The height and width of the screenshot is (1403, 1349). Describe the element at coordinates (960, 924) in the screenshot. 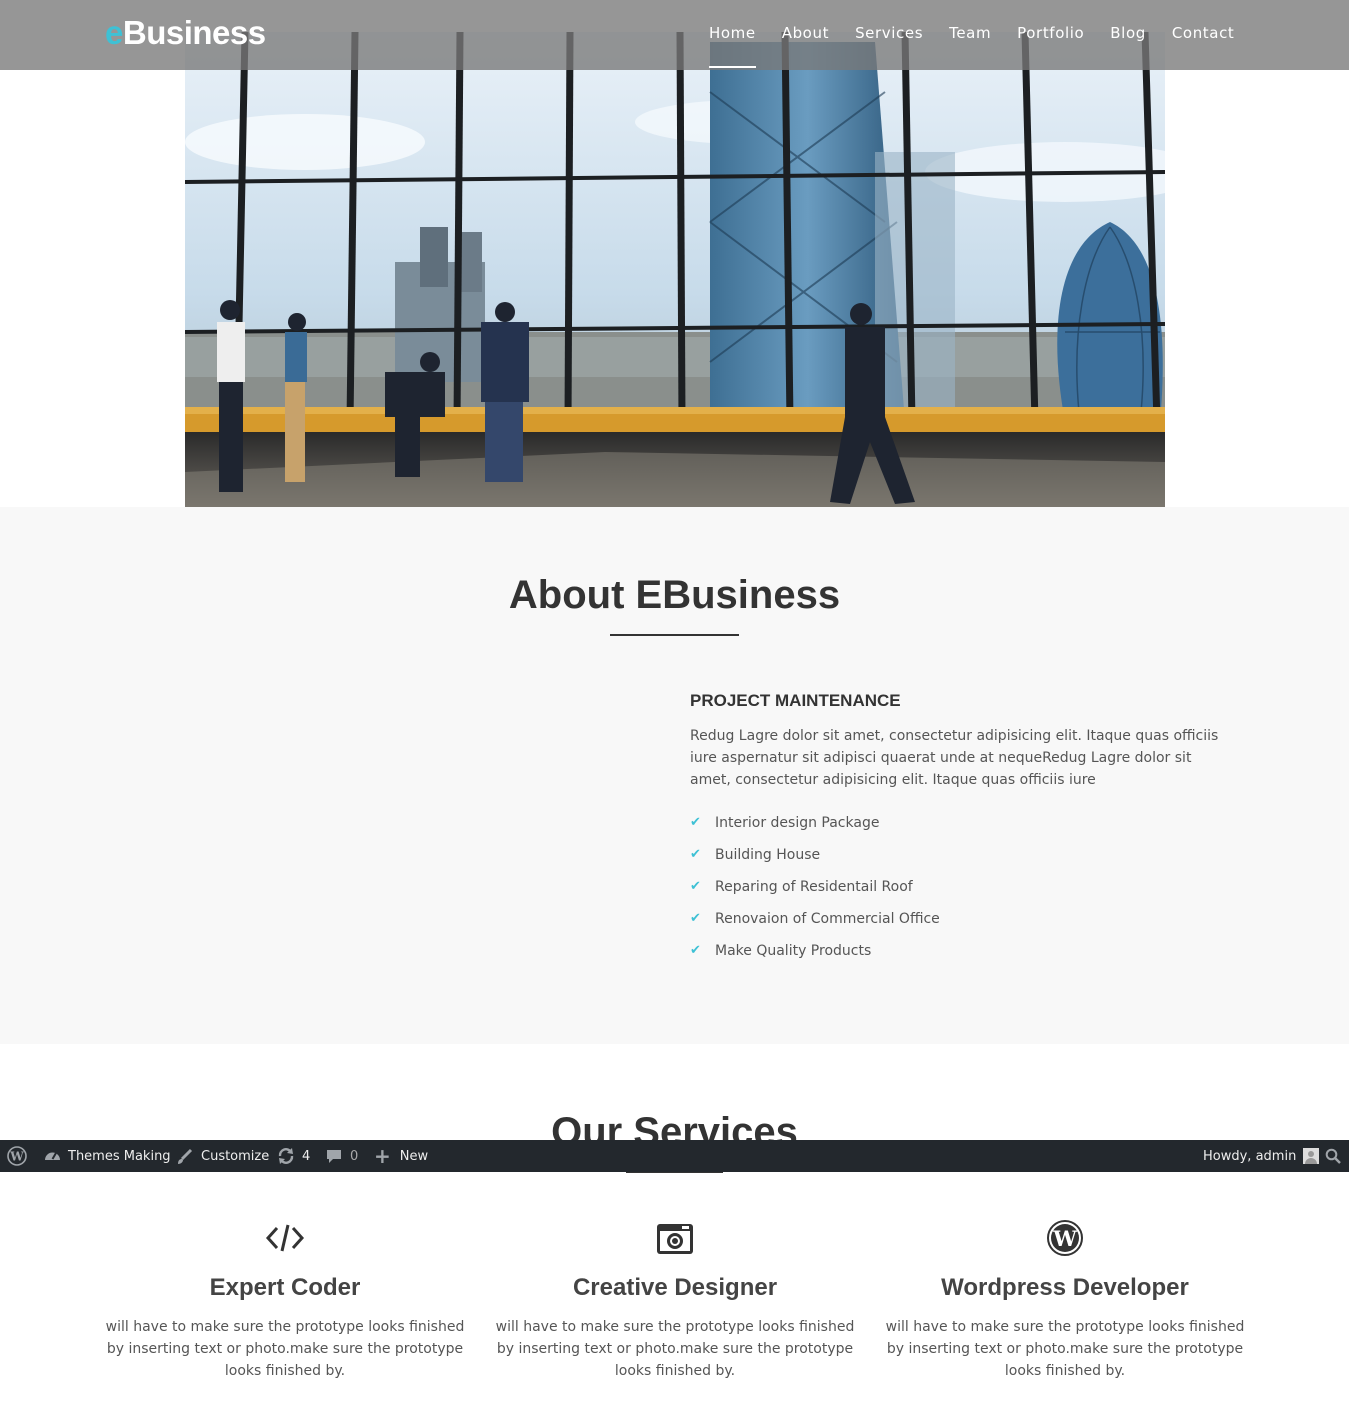

I see `list-item: ✔ Renovaion of Commercial Office` at that location.